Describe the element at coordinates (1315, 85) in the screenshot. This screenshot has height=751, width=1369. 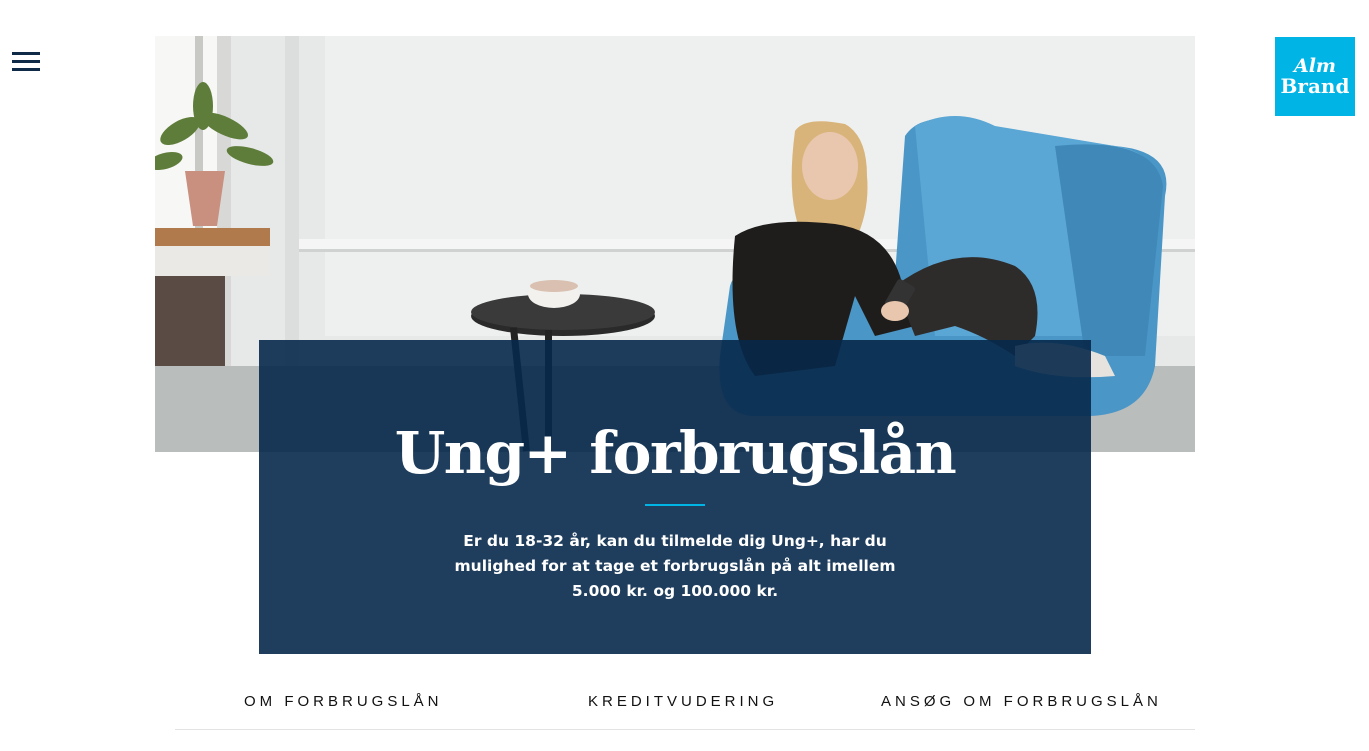
I see `logo-line-2: Brand` at that location.